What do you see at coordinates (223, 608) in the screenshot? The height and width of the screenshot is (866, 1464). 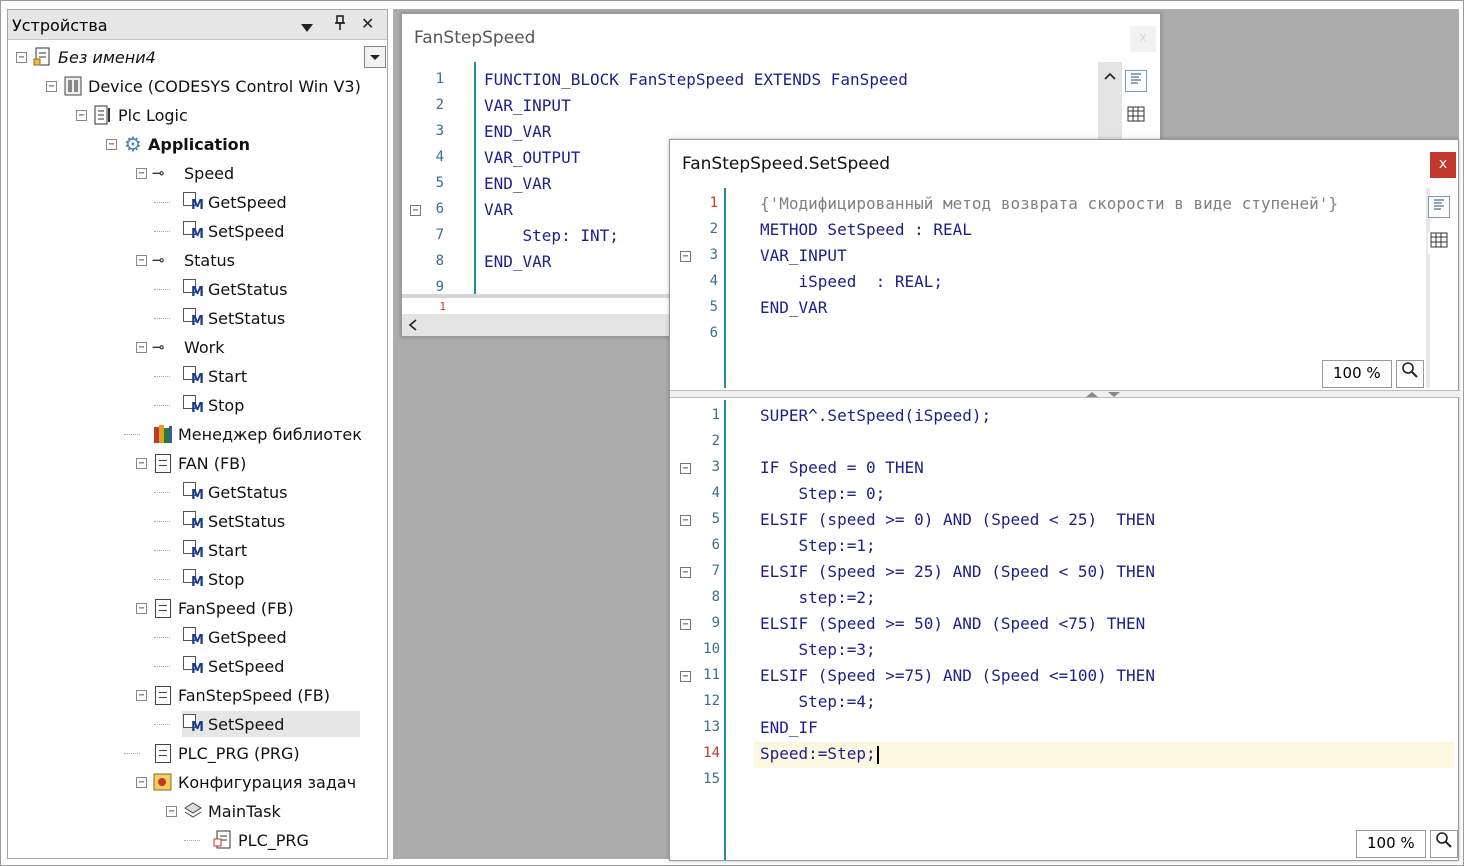 I see `tree-item: FanSpeed (FB)` at bounding box center [223, 608].